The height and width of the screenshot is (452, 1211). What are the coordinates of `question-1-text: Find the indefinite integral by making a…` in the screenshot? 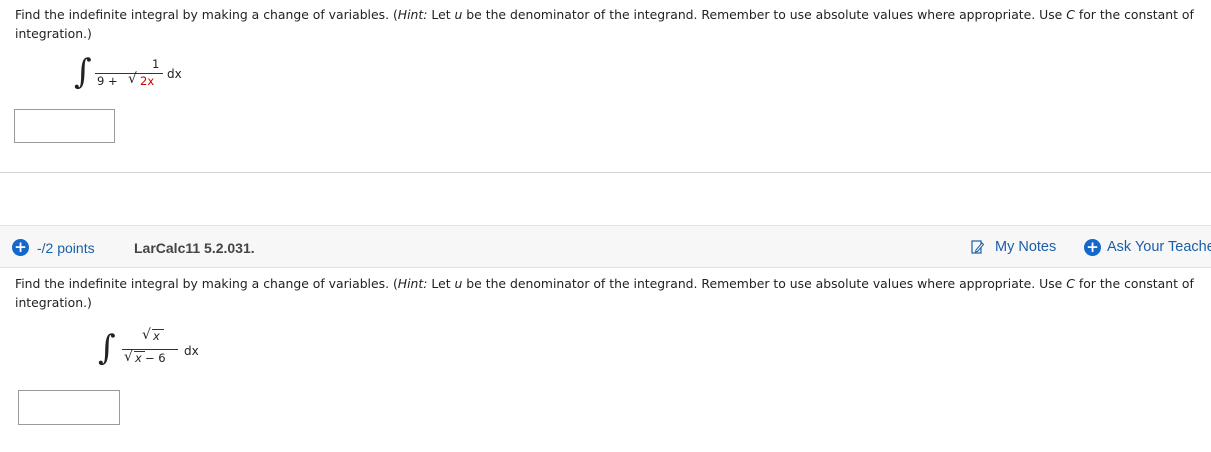 It's located at (605, 24).